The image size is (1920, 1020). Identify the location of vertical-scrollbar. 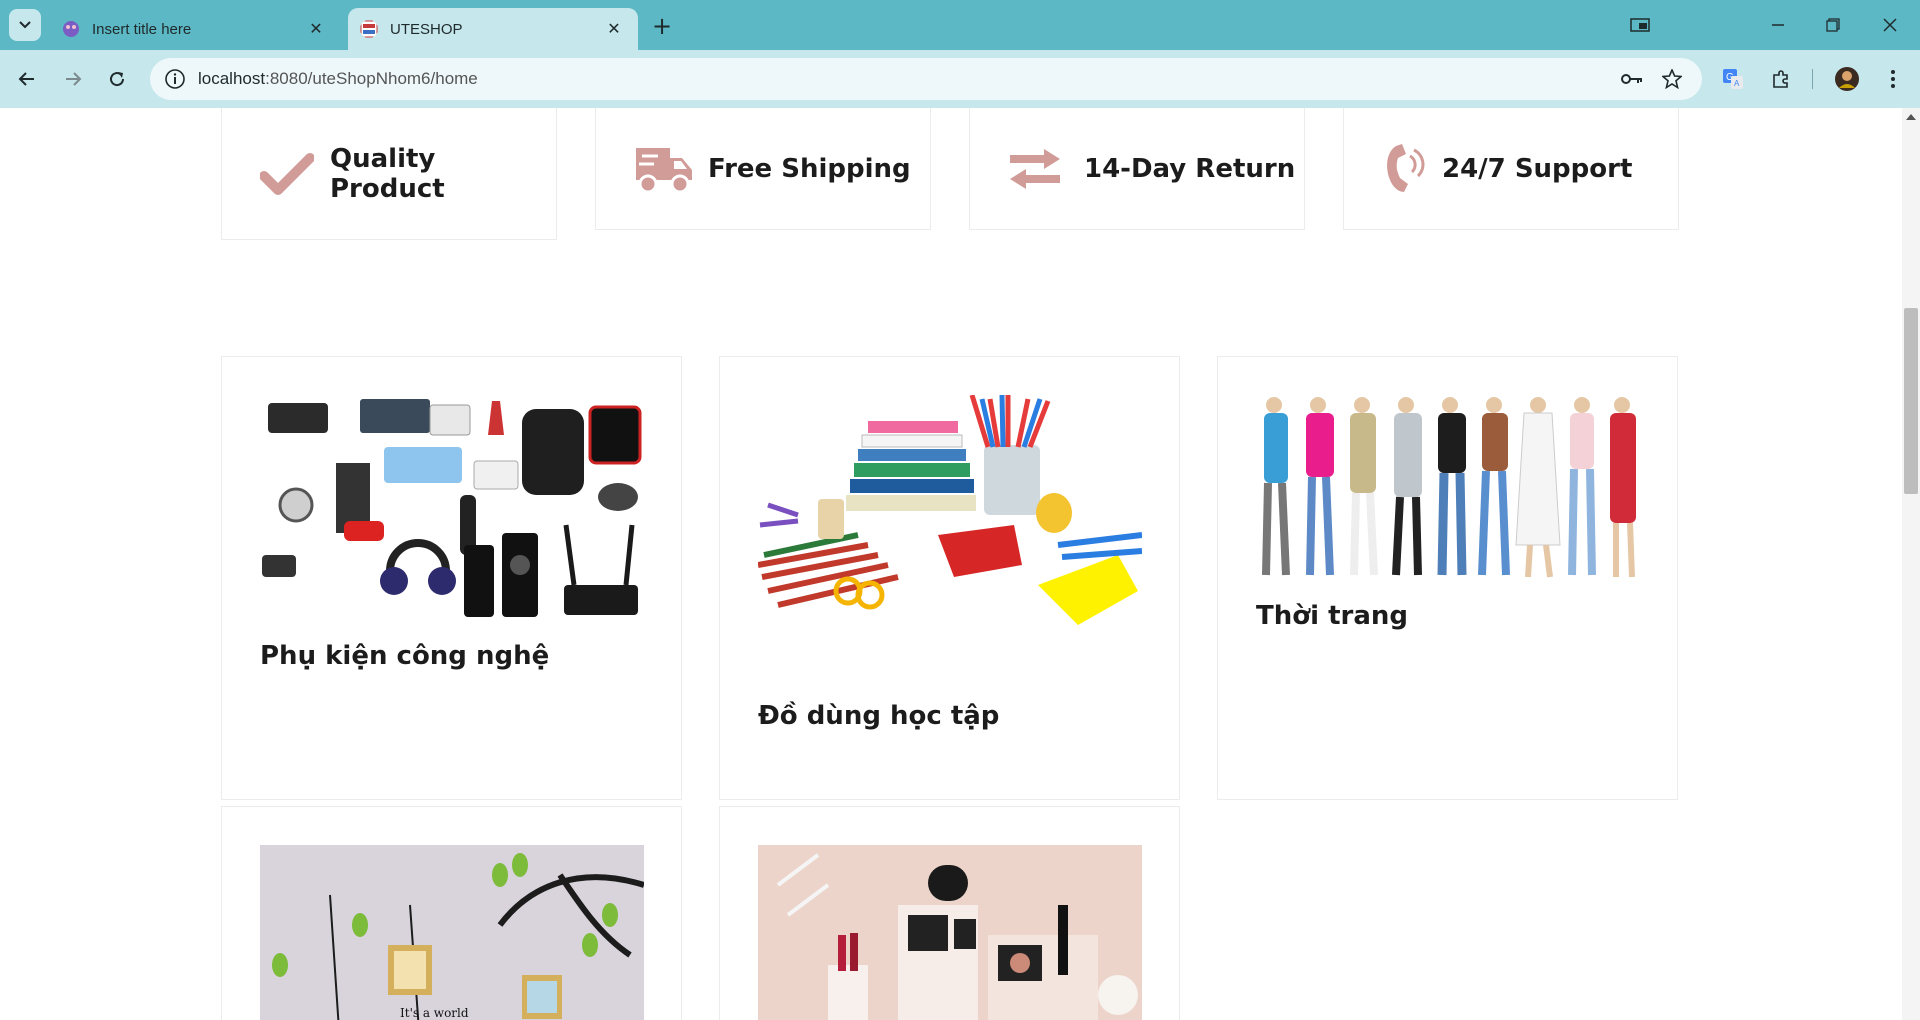
(1911, 564).